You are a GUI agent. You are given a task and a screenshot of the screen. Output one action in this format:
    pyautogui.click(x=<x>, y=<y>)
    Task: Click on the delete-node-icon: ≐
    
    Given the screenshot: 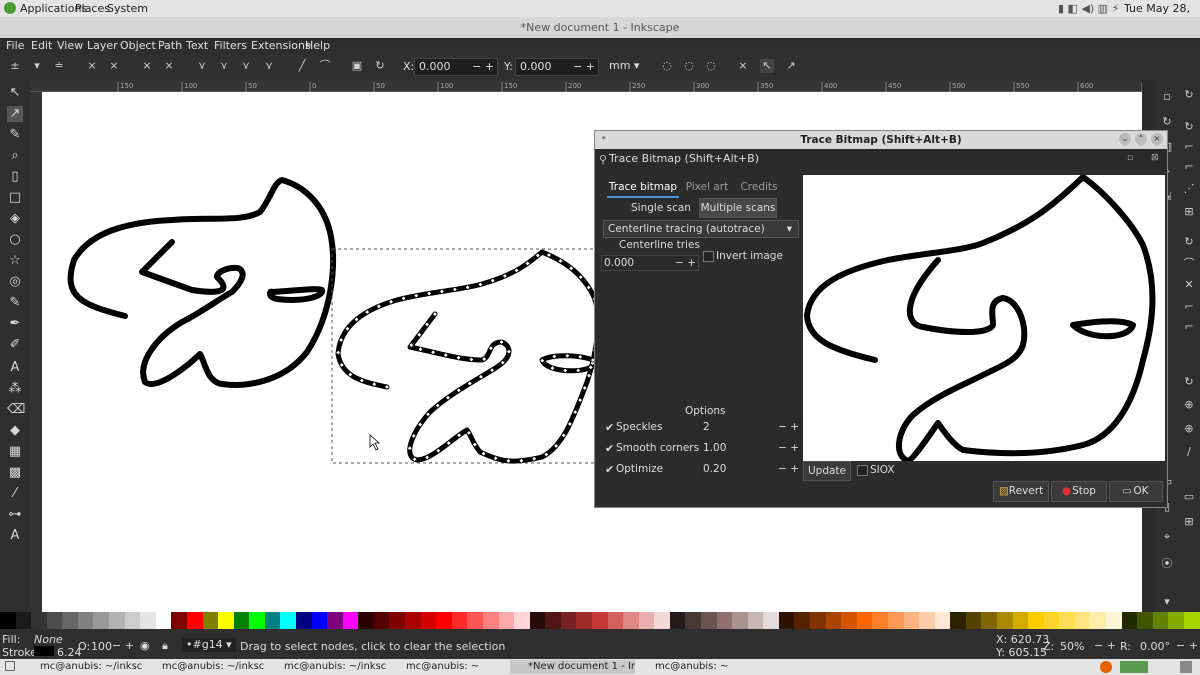 What is the action you would take?
    pyautogui.click(x=59, y=66)
    